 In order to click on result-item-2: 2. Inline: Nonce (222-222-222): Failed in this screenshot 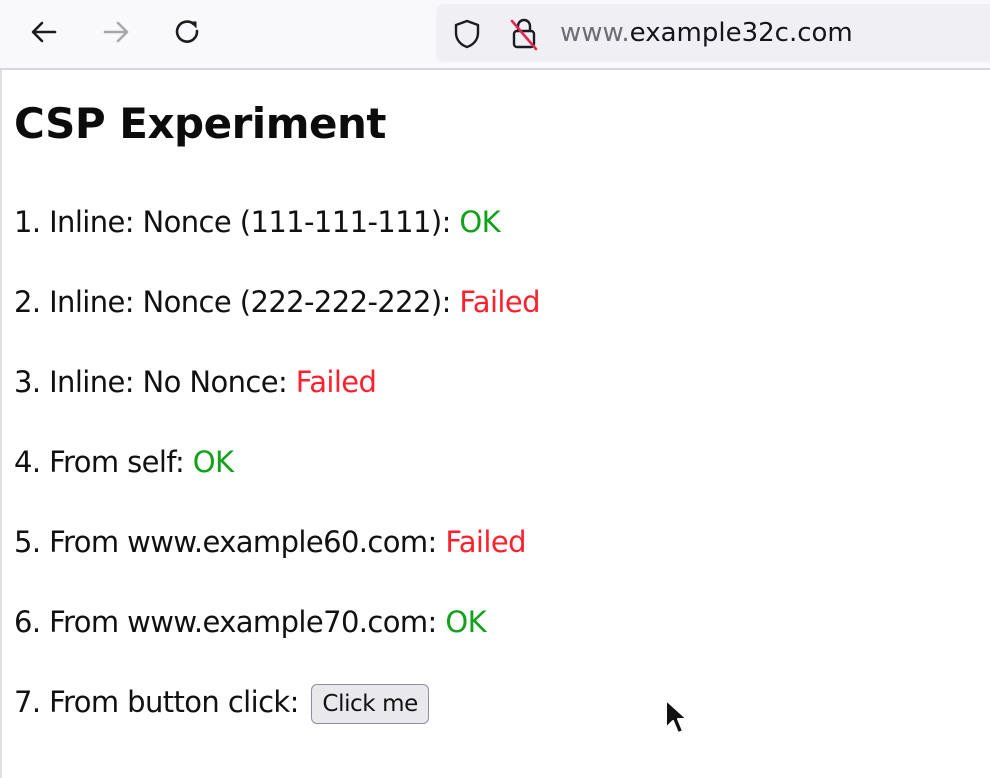, I will do `click(277, 302)`.